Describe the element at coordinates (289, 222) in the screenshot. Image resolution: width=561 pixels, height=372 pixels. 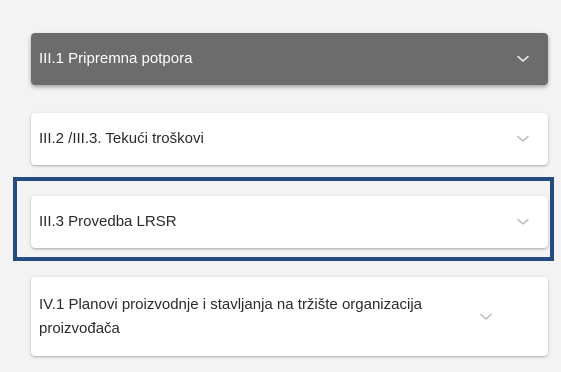
I see `accordion-item-provedba-lrsr: III.3 Provedba LRSR` at that location.